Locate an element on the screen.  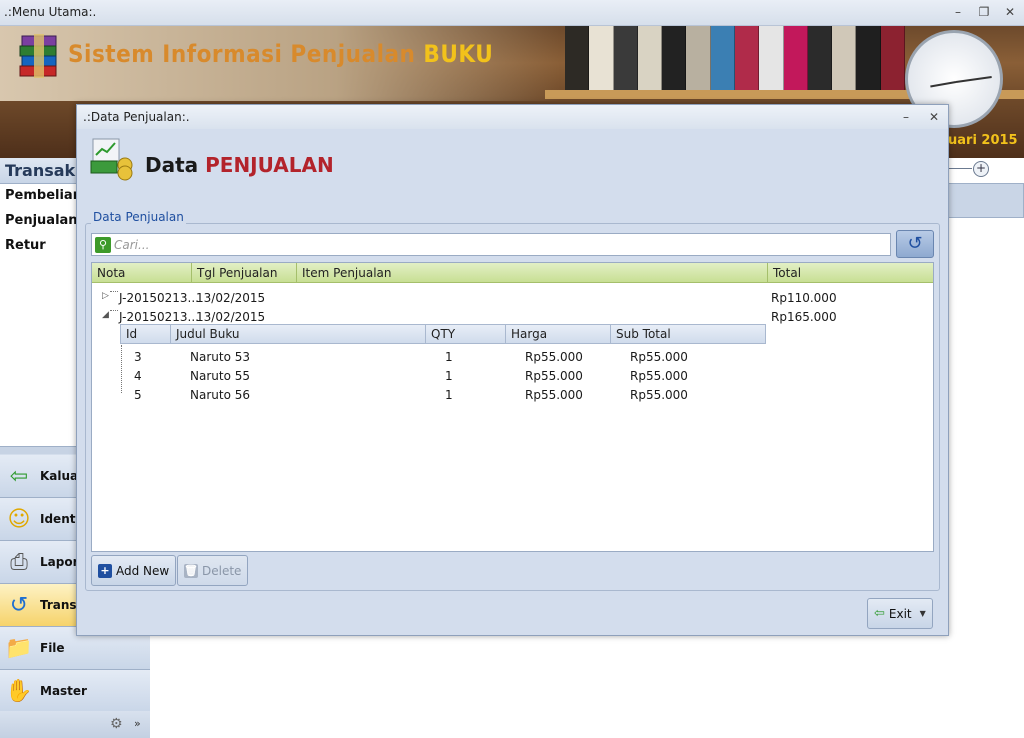
close-icon: ✕ is located at coordinates (1010, 12).